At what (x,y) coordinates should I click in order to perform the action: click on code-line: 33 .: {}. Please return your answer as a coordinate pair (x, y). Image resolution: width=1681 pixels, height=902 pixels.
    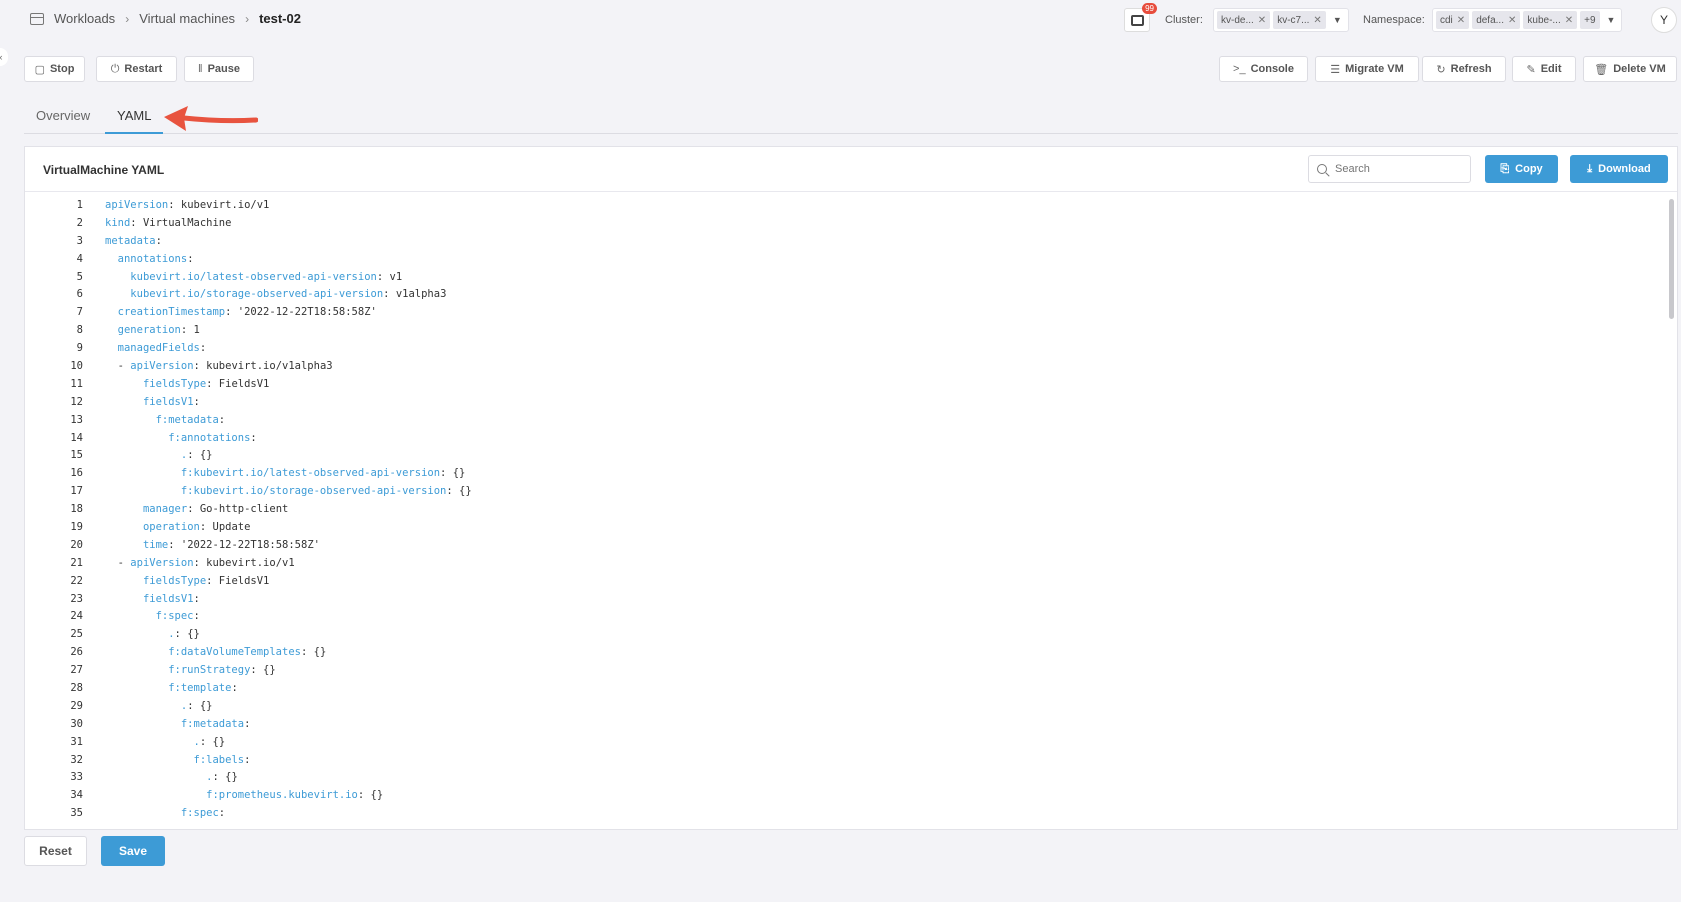
    Looking at the image, I should click on (845, 778).